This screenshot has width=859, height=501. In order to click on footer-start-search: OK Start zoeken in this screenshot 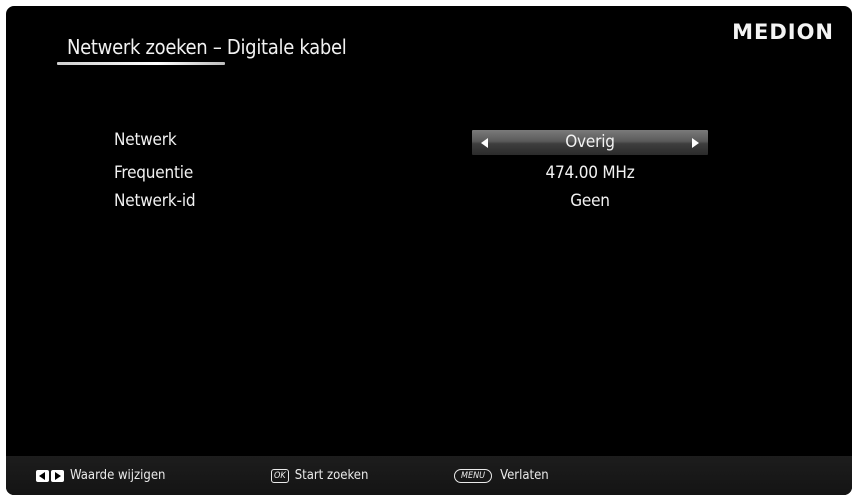, I will do `click(319, 475)`.